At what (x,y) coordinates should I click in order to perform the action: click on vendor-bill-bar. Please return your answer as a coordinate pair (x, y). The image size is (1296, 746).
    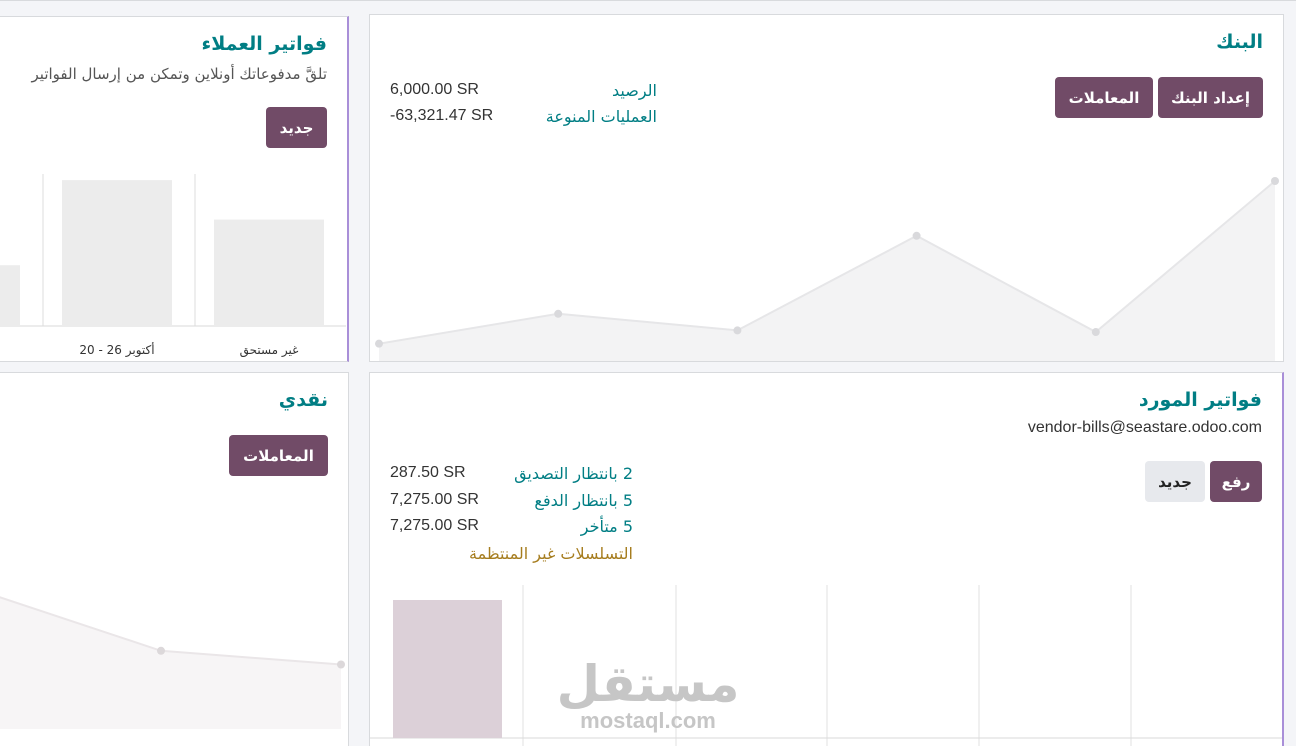
    Looking at the image, I should click on (447, 669).